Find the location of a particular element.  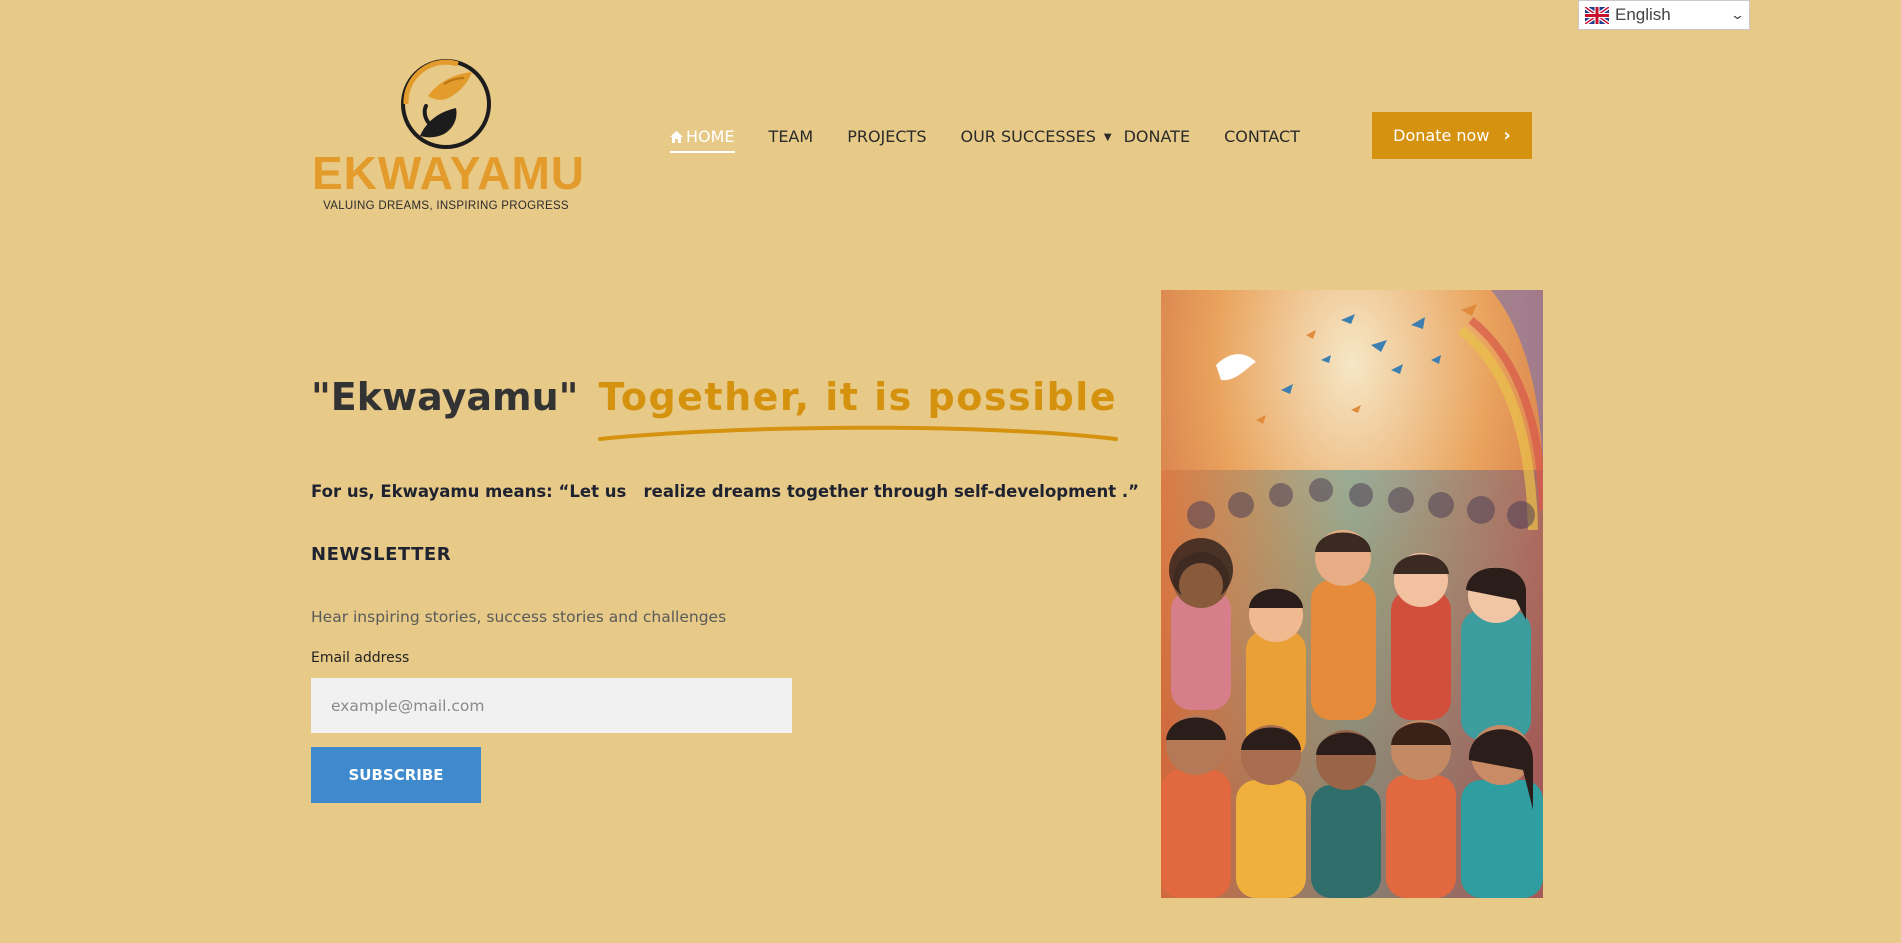

nav-item-label: HOME is located at coordinates (710, 136).